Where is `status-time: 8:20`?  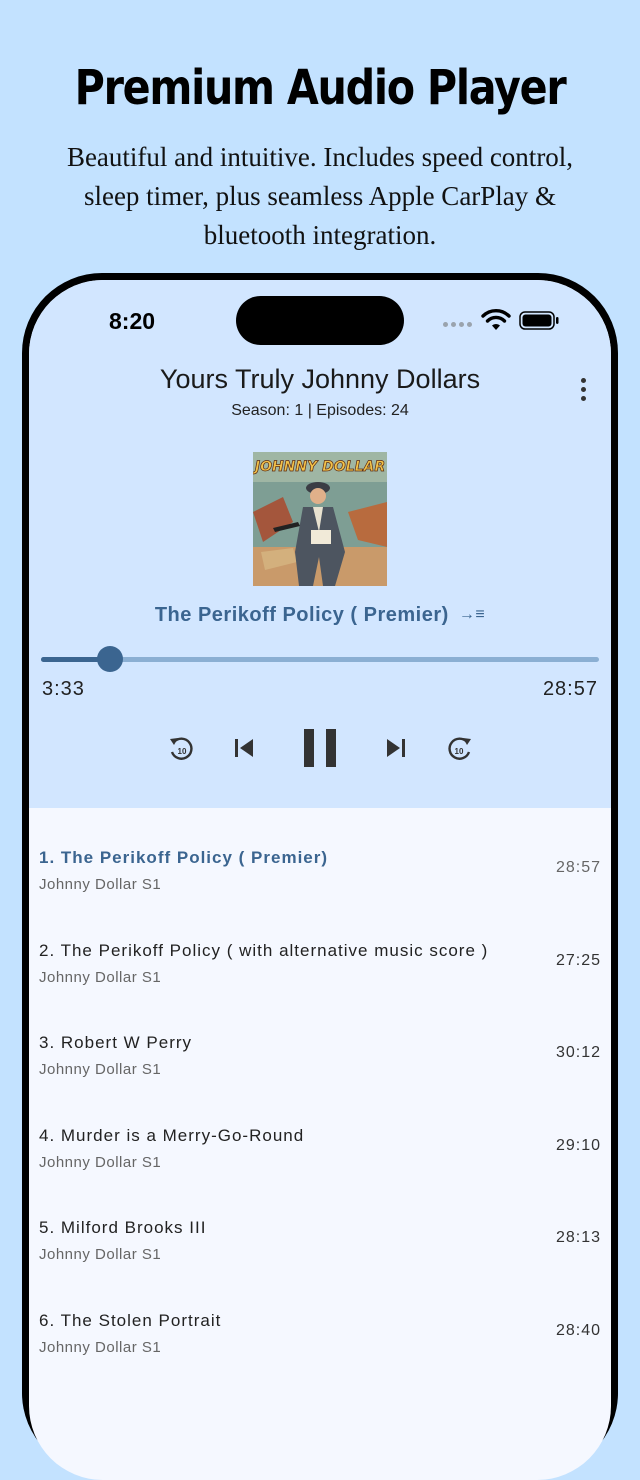
status-time: 8:20 is located at coordinates (132, 321).